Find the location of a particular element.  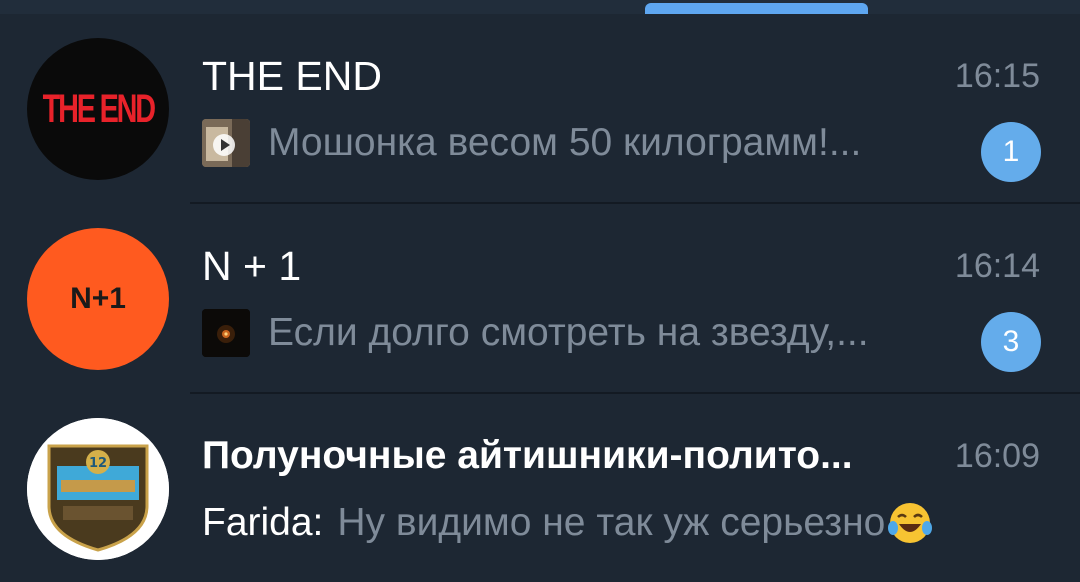

chat-time: 16:15 is located at coordinates (997, 76).